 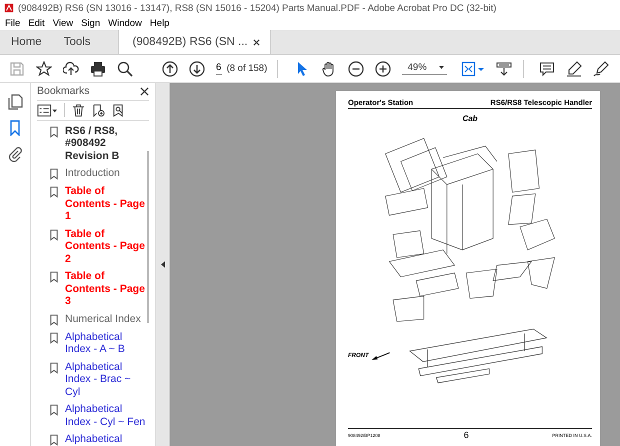 What do you see at coordinates (424, 68) in the screenshot?
I see `zoom-dropdown: 49%` at bounding box center [424, 68].